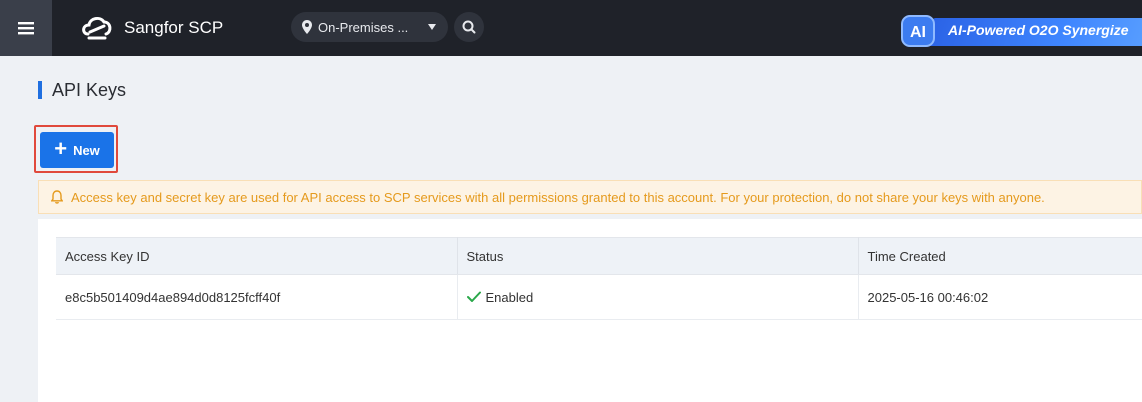  I want to click on ai-badge-text: AI, so click(918, 32).